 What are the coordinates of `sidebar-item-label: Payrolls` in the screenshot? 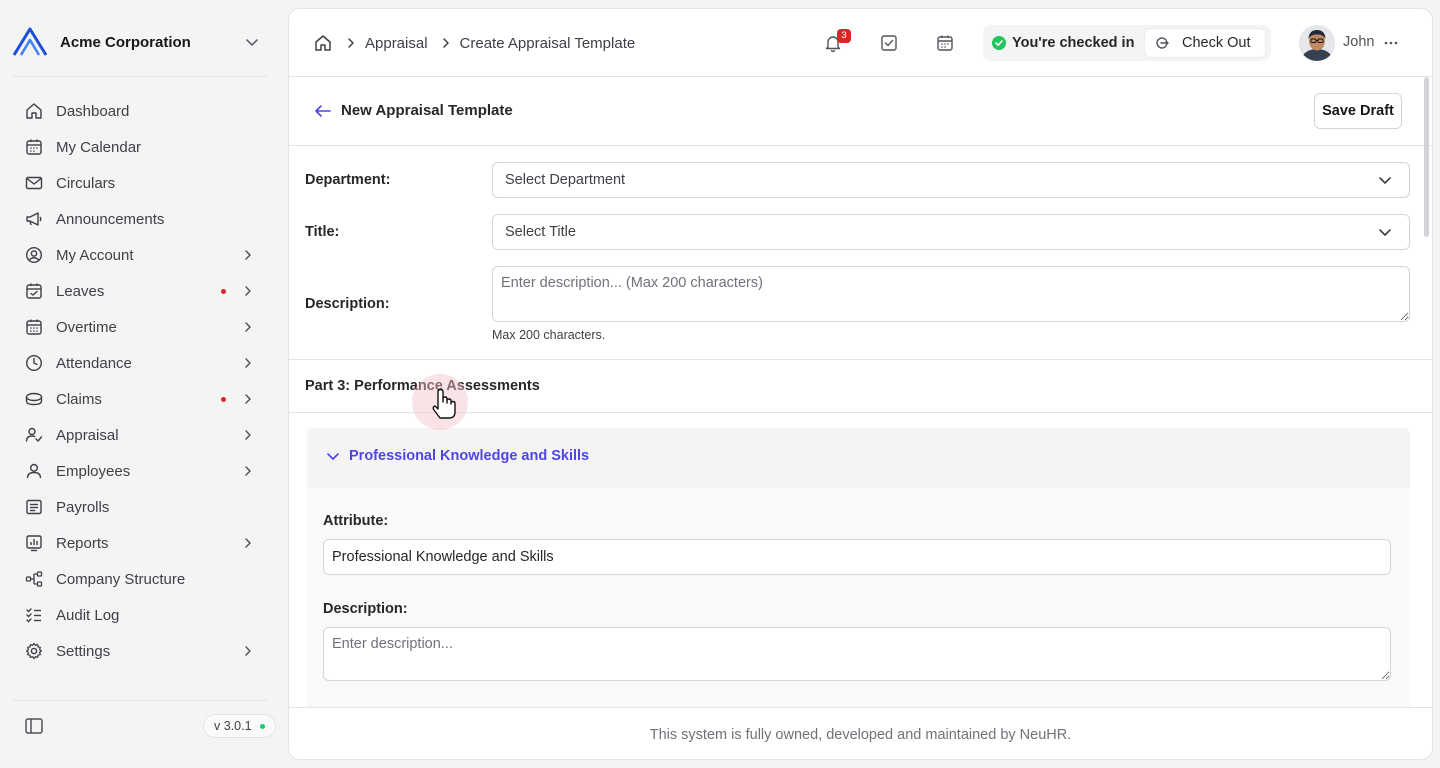 It's located at (83, 507).